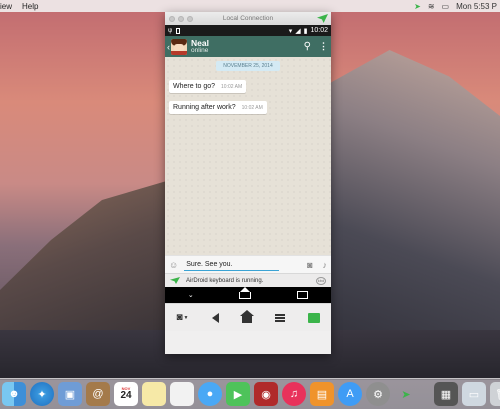 This screenshot has height=409, width=500. I want to click on mac-dock: ☻ ✦ ▣ @ NOV 24 ● ▶ ◉ ♫ ▤ A ⚙ ➤ ▦ ▭ 🗑, so click(250, 393).